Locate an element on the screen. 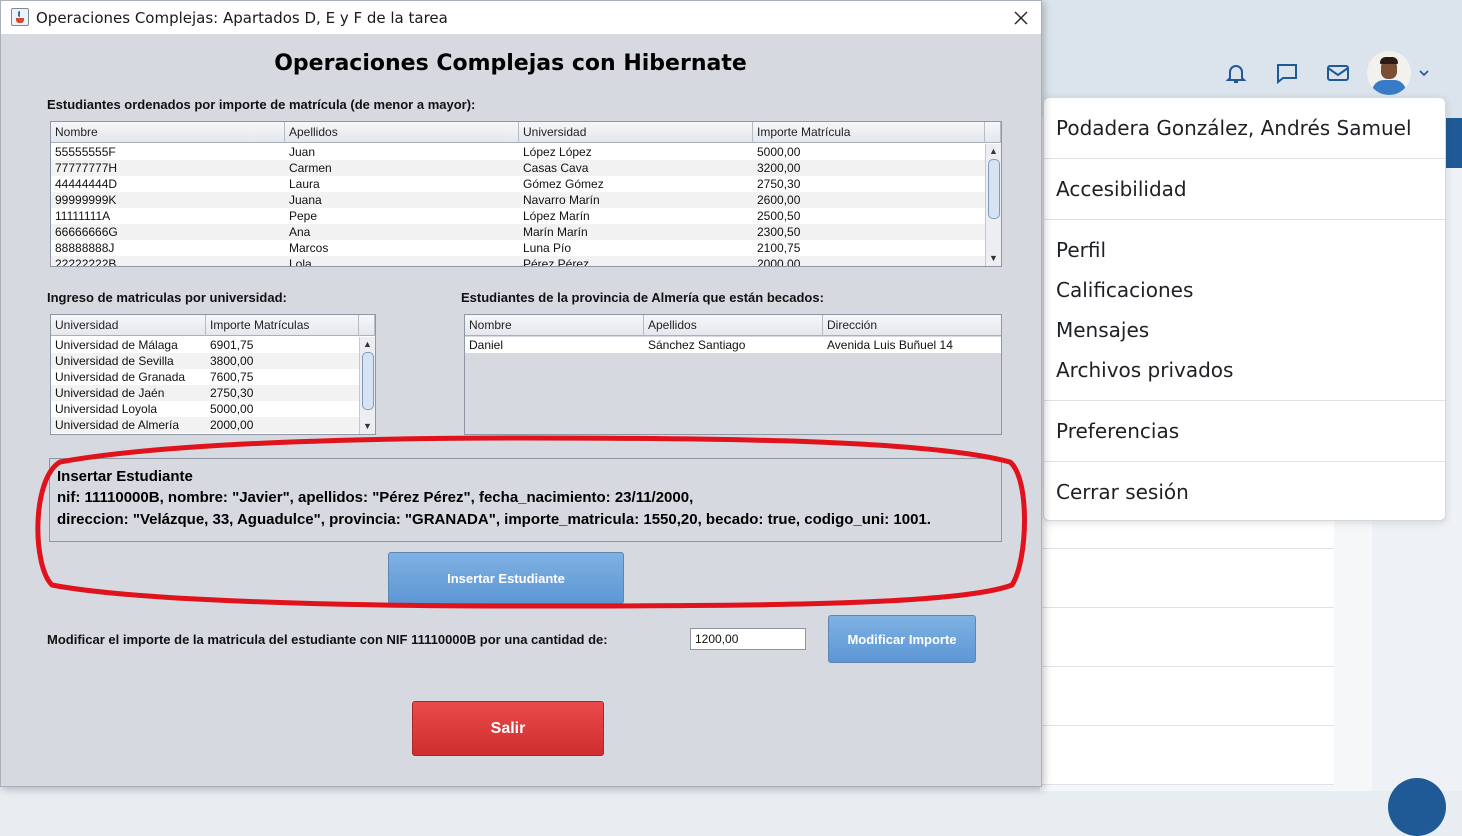  student-cell: Juan is located at coordinates (302, 152).